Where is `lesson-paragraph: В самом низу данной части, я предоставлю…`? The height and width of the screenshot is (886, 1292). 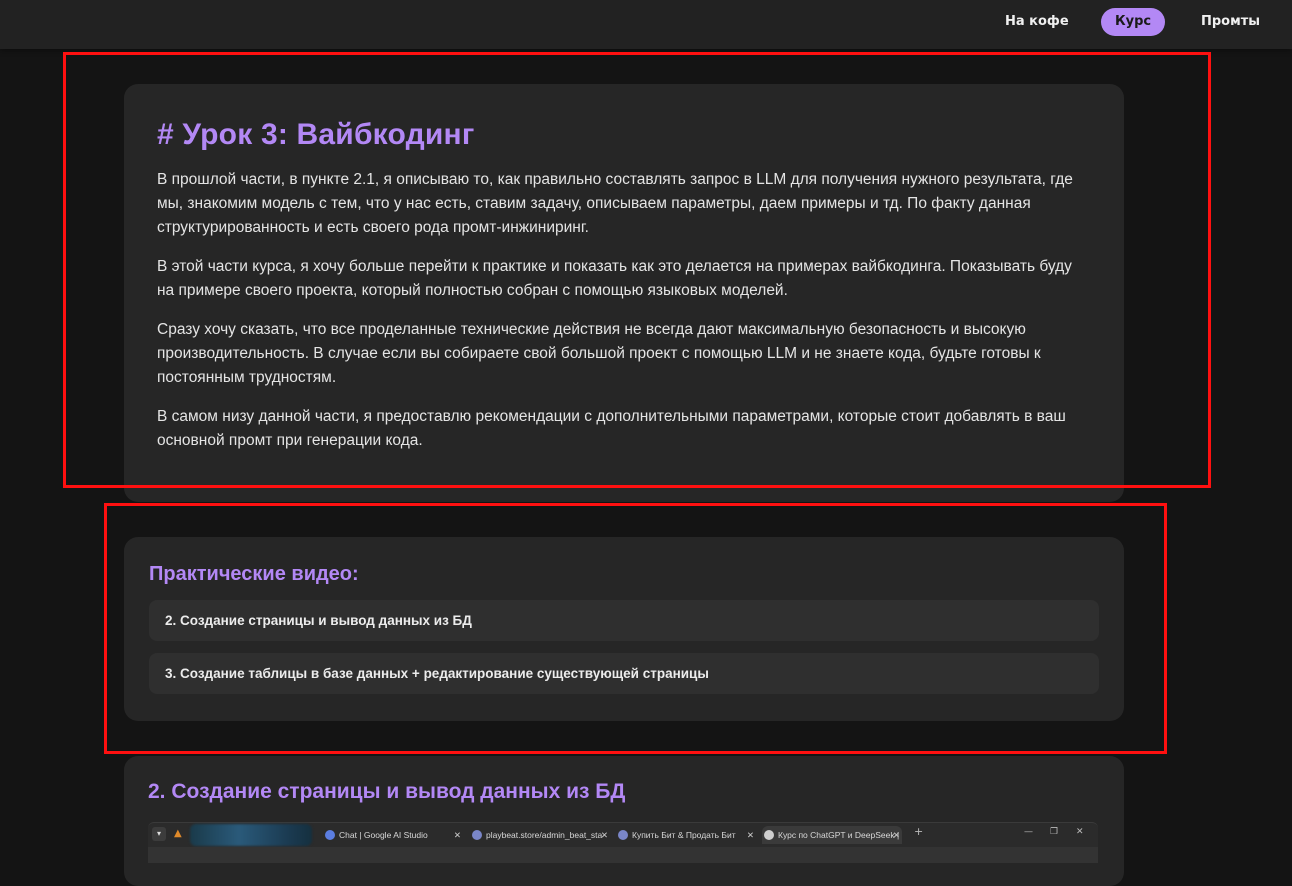 lesson-paragraph: В самом низу данной части, я предоставлю… is located at coordinates (611, 428).